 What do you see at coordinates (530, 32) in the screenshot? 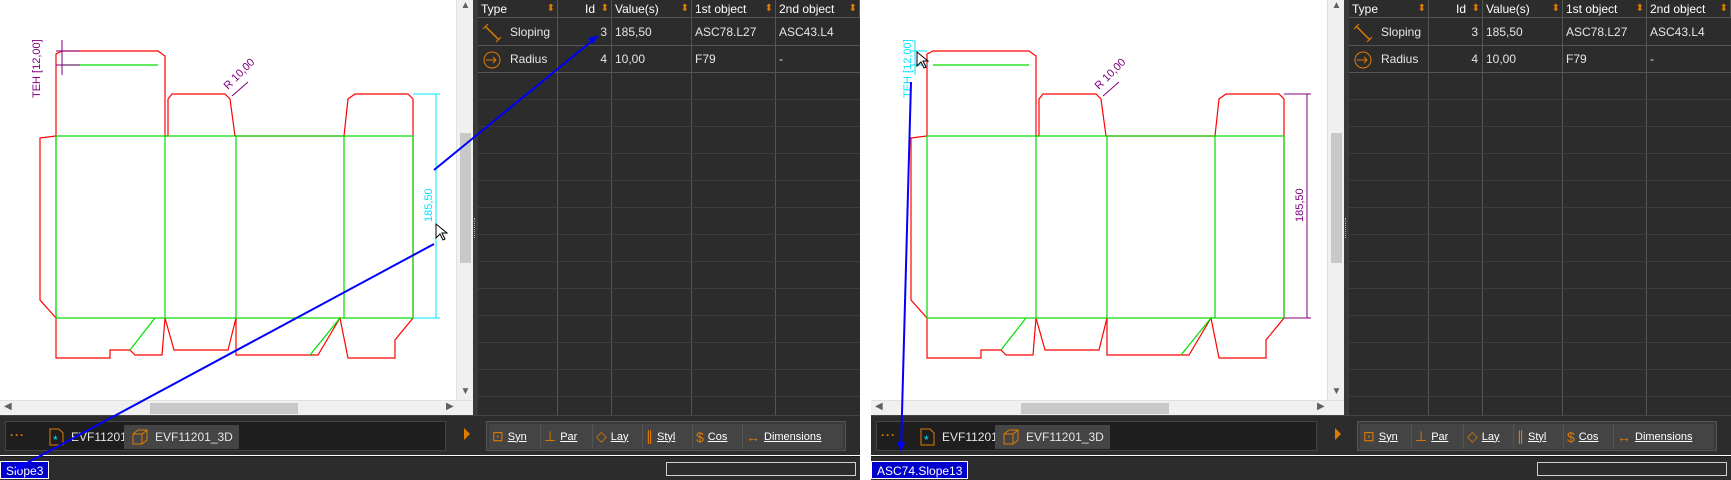
I see `row-type: Sloping` at bounding box center [530, 32].